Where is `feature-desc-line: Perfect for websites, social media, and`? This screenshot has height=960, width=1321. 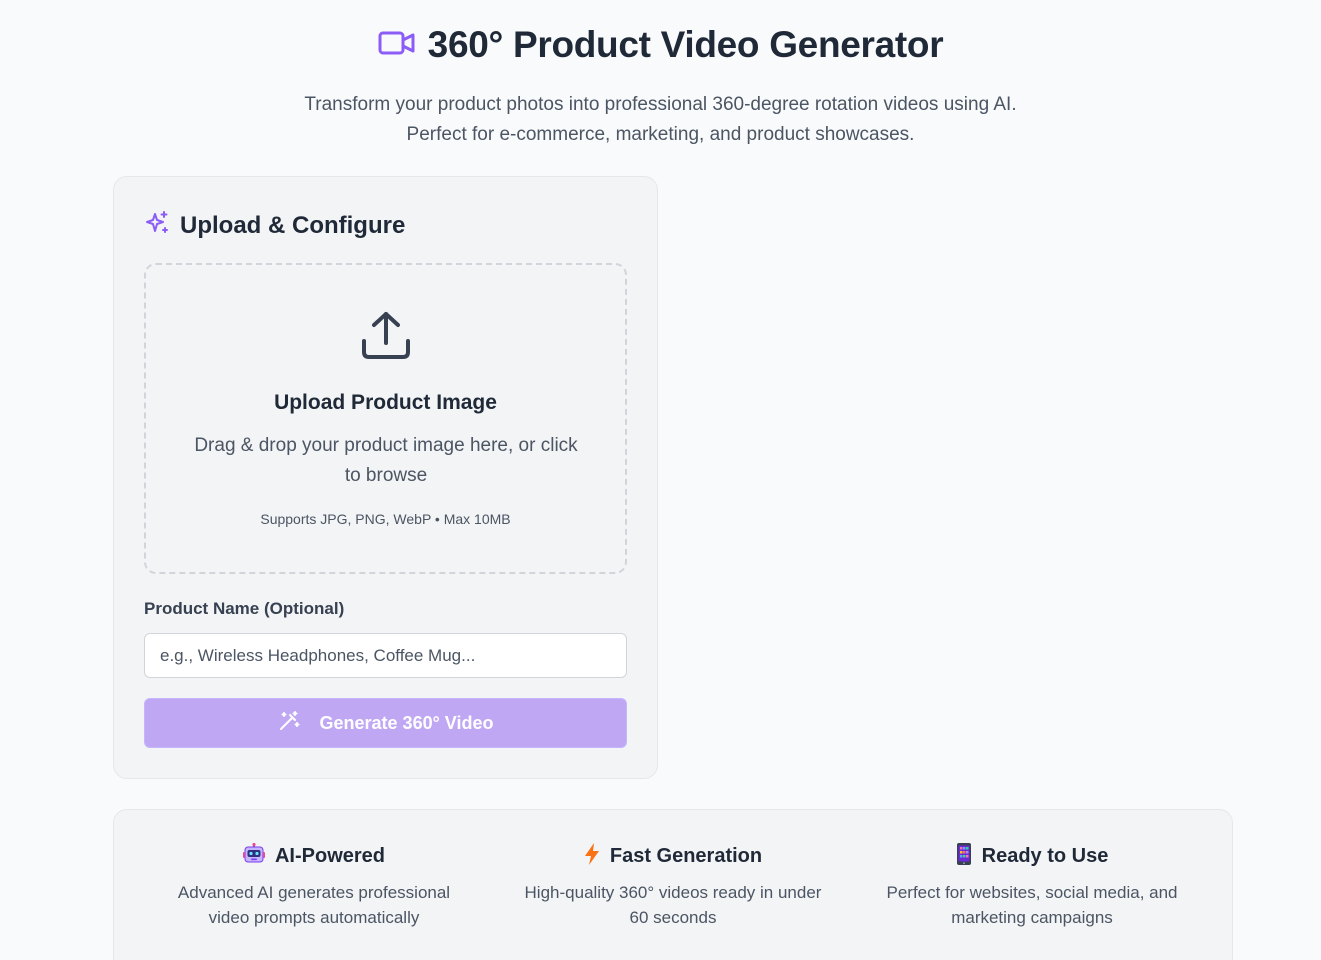 feature-desc-line: Perfect for websites, social media, and is located at coordinates (1032, 892).